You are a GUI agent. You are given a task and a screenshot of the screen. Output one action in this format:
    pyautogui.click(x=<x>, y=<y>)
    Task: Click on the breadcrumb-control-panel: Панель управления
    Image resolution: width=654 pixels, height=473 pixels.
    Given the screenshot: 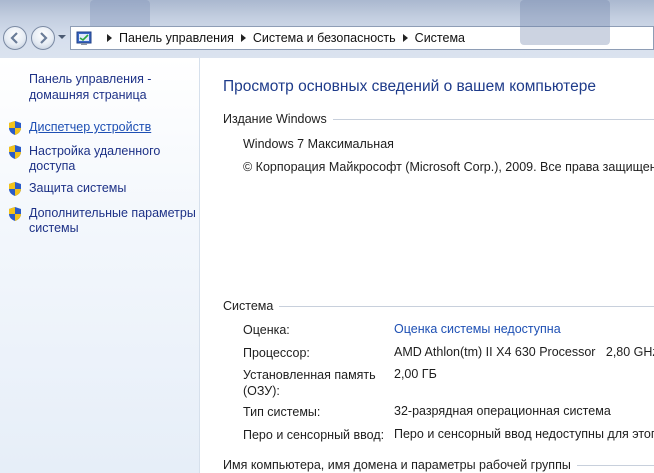 What is the action you would take?
    pyautogui.click(x=176, y=38)
    